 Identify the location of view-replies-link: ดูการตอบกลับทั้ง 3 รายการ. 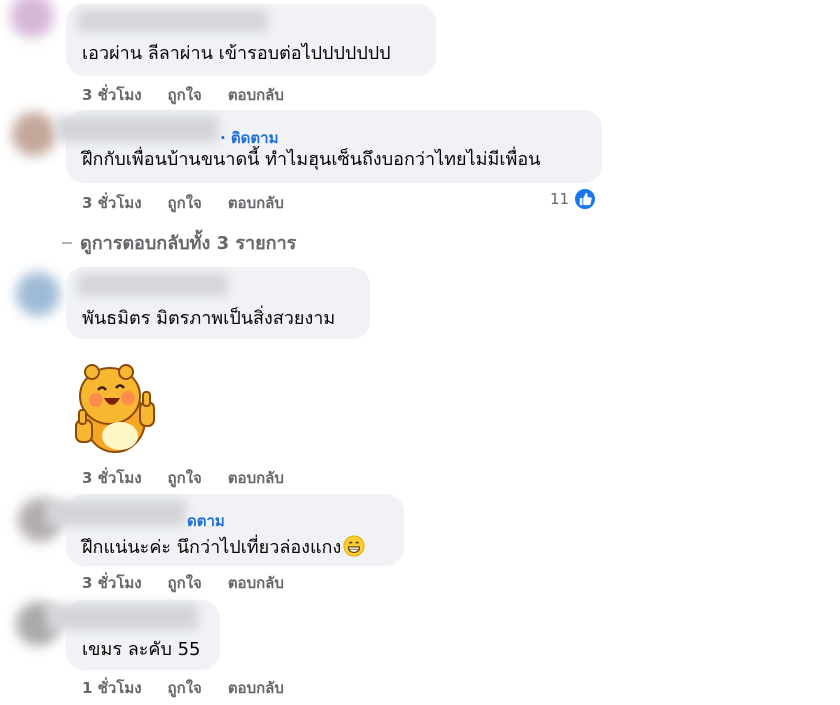
(179, 242).